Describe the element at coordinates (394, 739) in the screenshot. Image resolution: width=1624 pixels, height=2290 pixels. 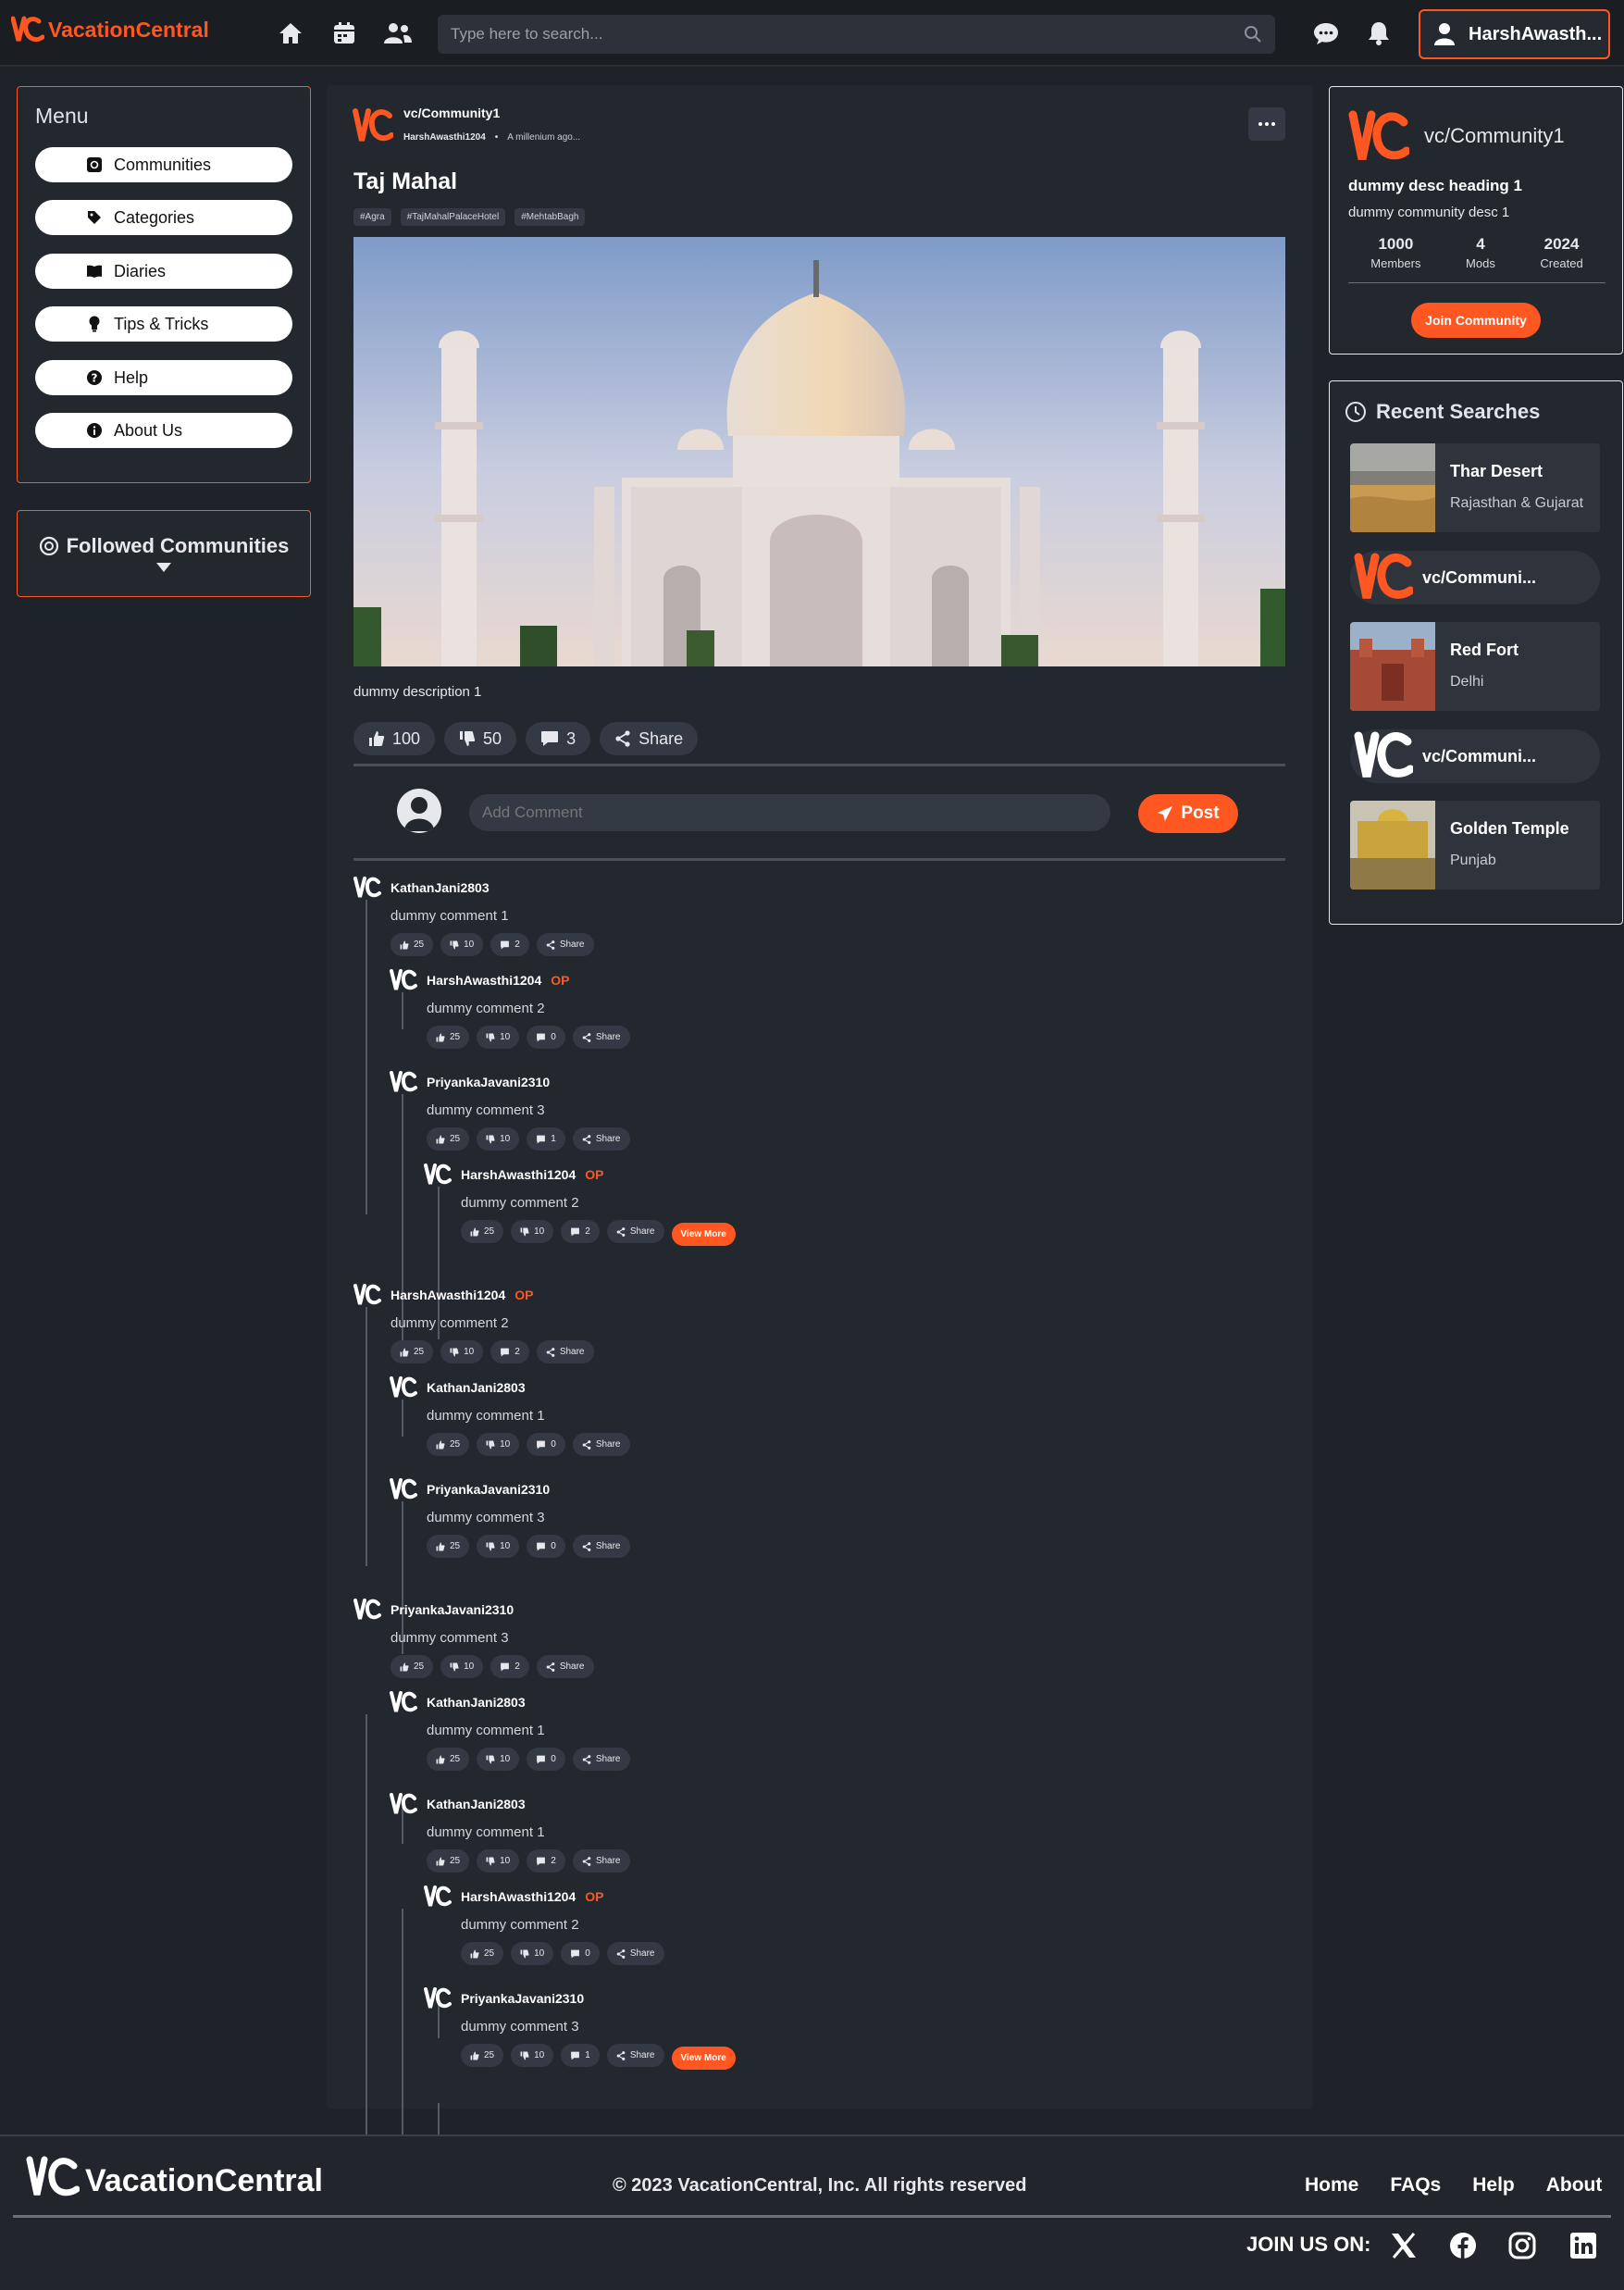
I see `like-button: 100` at that location.